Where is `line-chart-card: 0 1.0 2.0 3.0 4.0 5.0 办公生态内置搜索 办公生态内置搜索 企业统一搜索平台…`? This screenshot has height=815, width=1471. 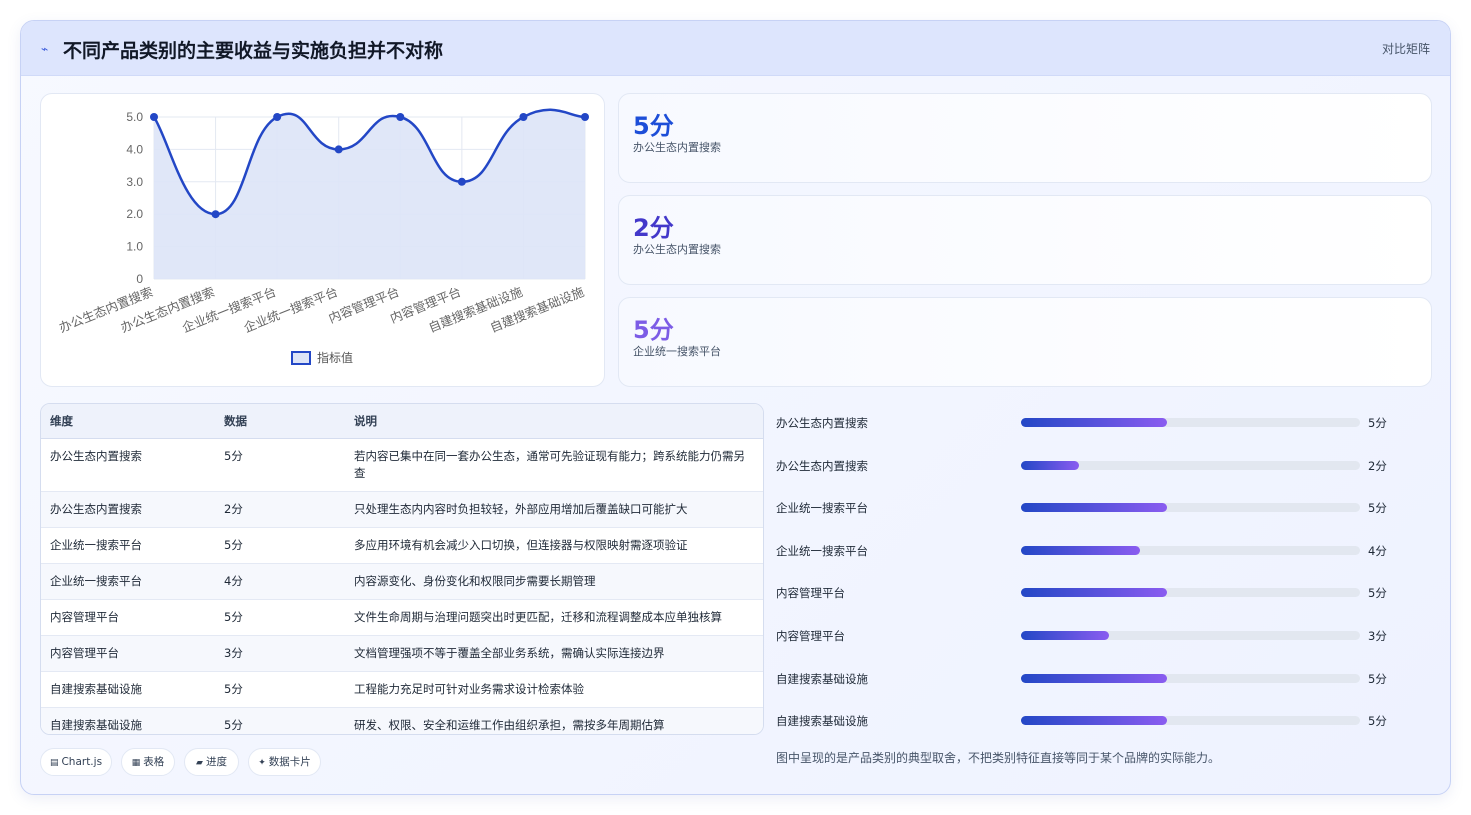 line-chart-card: 0 1.0 2.0 3.0 4.0 5.0 办公生态内置搜索 办公生态内置搜索 企业统一搜索平台… is located at coordinates (322, 240).